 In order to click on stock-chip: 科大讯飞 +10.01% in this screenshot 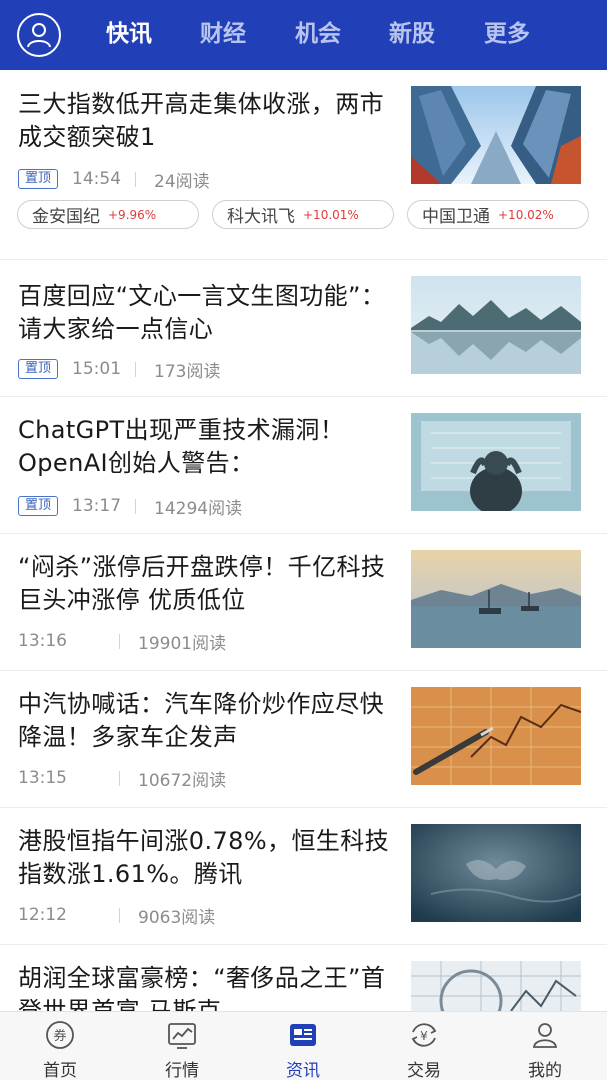, I will do `click(303, 214)`.